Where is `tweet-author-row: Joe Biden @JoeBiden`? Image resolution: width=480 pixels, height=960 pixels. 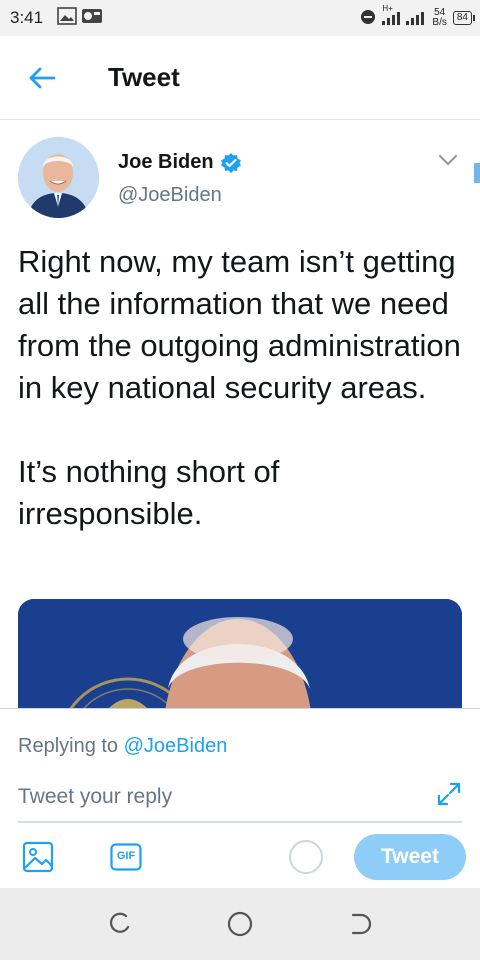 tweet-author-row: Joe Biden @JoeBiden is located at coordinates (242, 179).